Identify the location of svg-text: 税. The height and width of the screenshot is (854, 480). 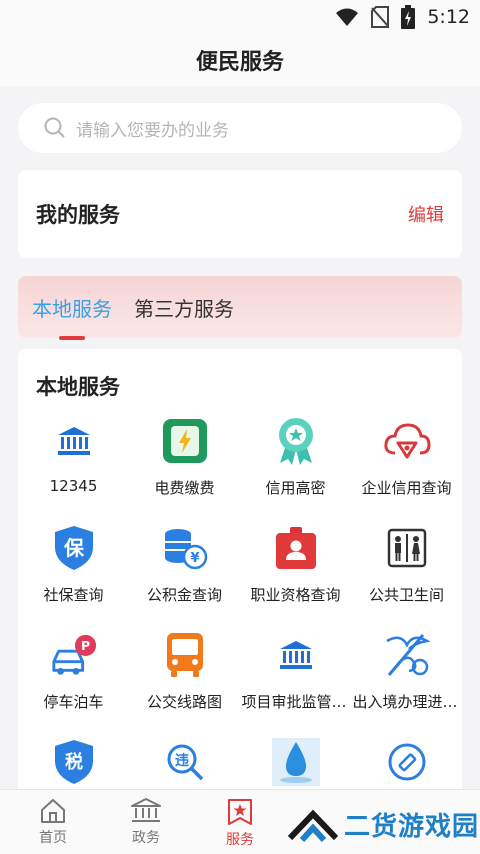
(74, 762).